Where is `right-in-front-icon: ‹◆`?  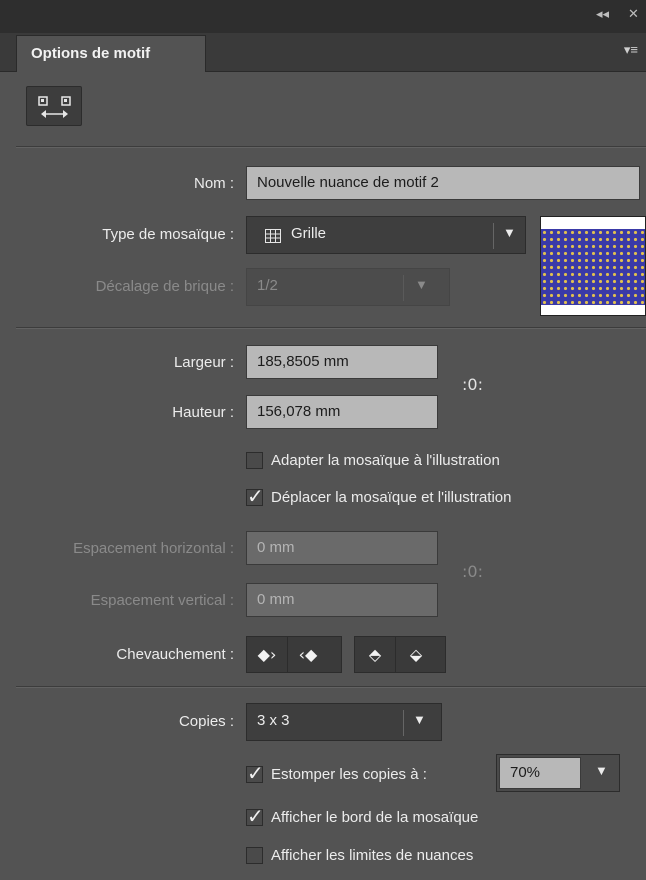 right-in-front-icon: ‹◆ is located at coordinates (307, 654).